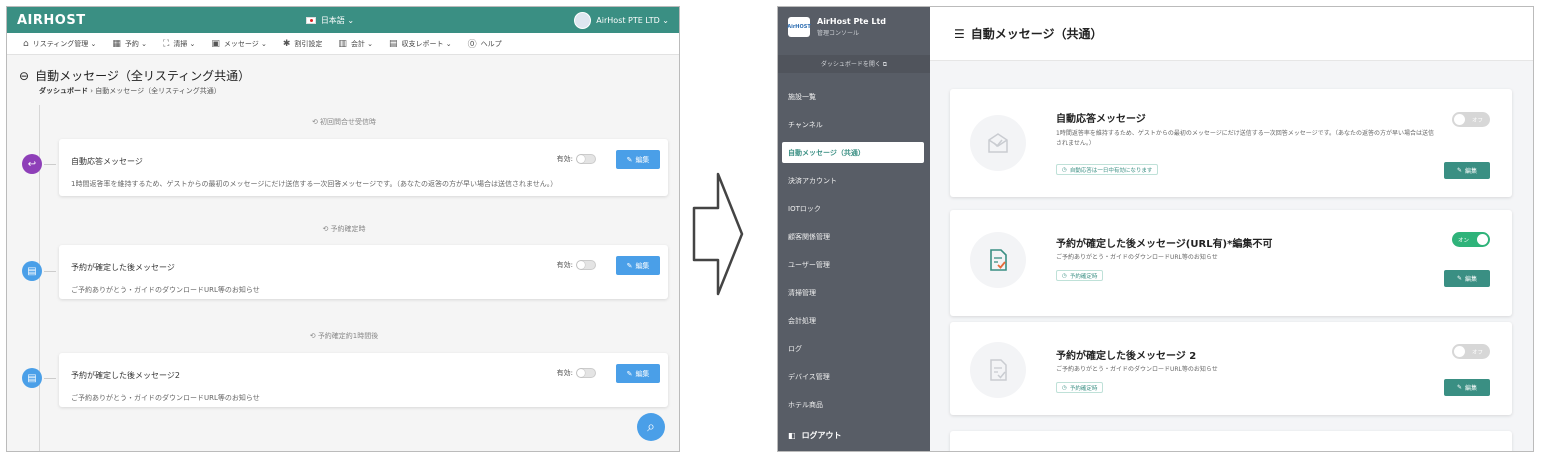  What do you see at coordinates (998, 260) in the screenshot?
I see `document-check-icon` at bounding box center [998, 260].